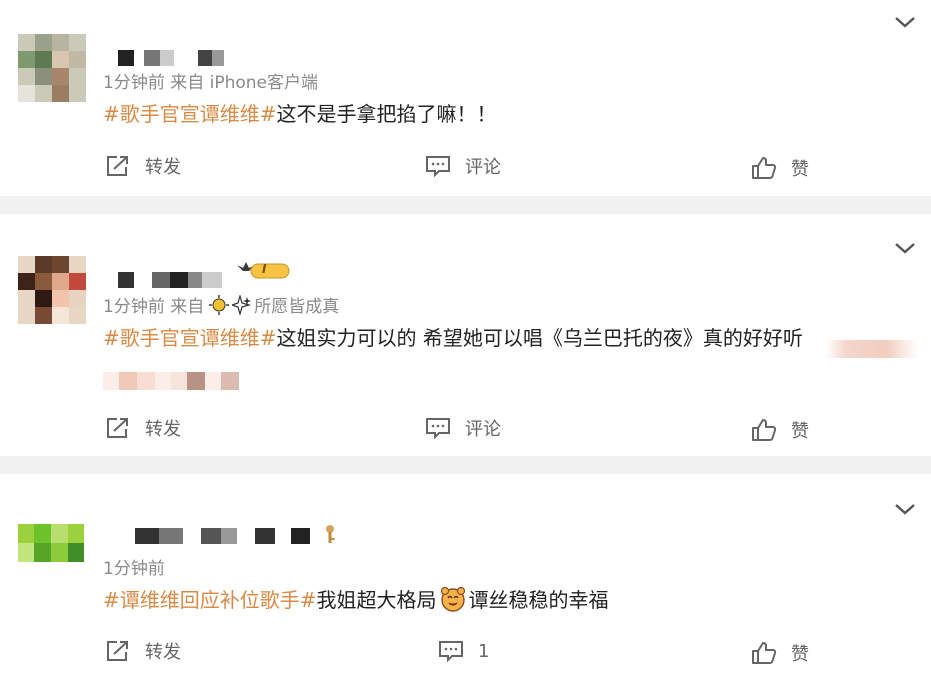  Describe the element at coordinates (211, 83) in the screenshot. I see `post-meta: 1分钟前 来自 iPhone客户端` at that location.